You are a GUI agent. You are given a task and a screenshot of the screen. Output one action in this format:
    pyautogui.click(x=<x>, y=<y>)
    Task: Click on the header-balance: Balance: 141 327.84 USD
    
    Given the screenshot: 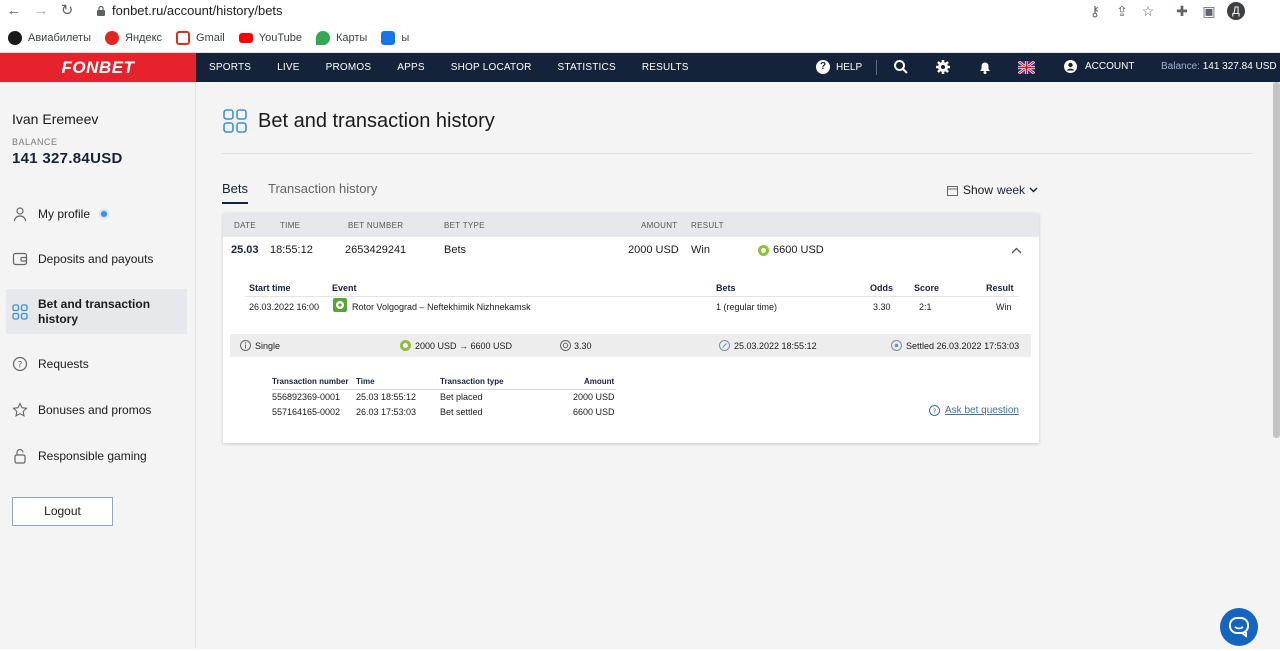 What is the action you would take?
    pyautogui.click(x=1219, y=66)
    